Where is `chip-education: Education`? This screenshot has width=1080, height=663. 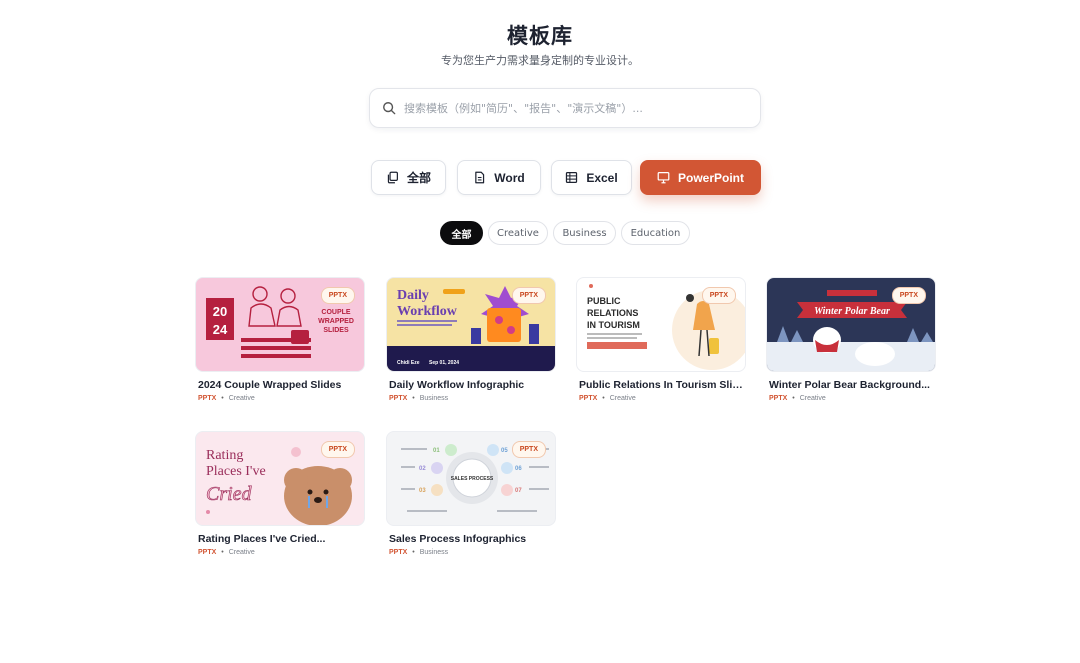 chip-education: Education is located at coordinates (655, 233).